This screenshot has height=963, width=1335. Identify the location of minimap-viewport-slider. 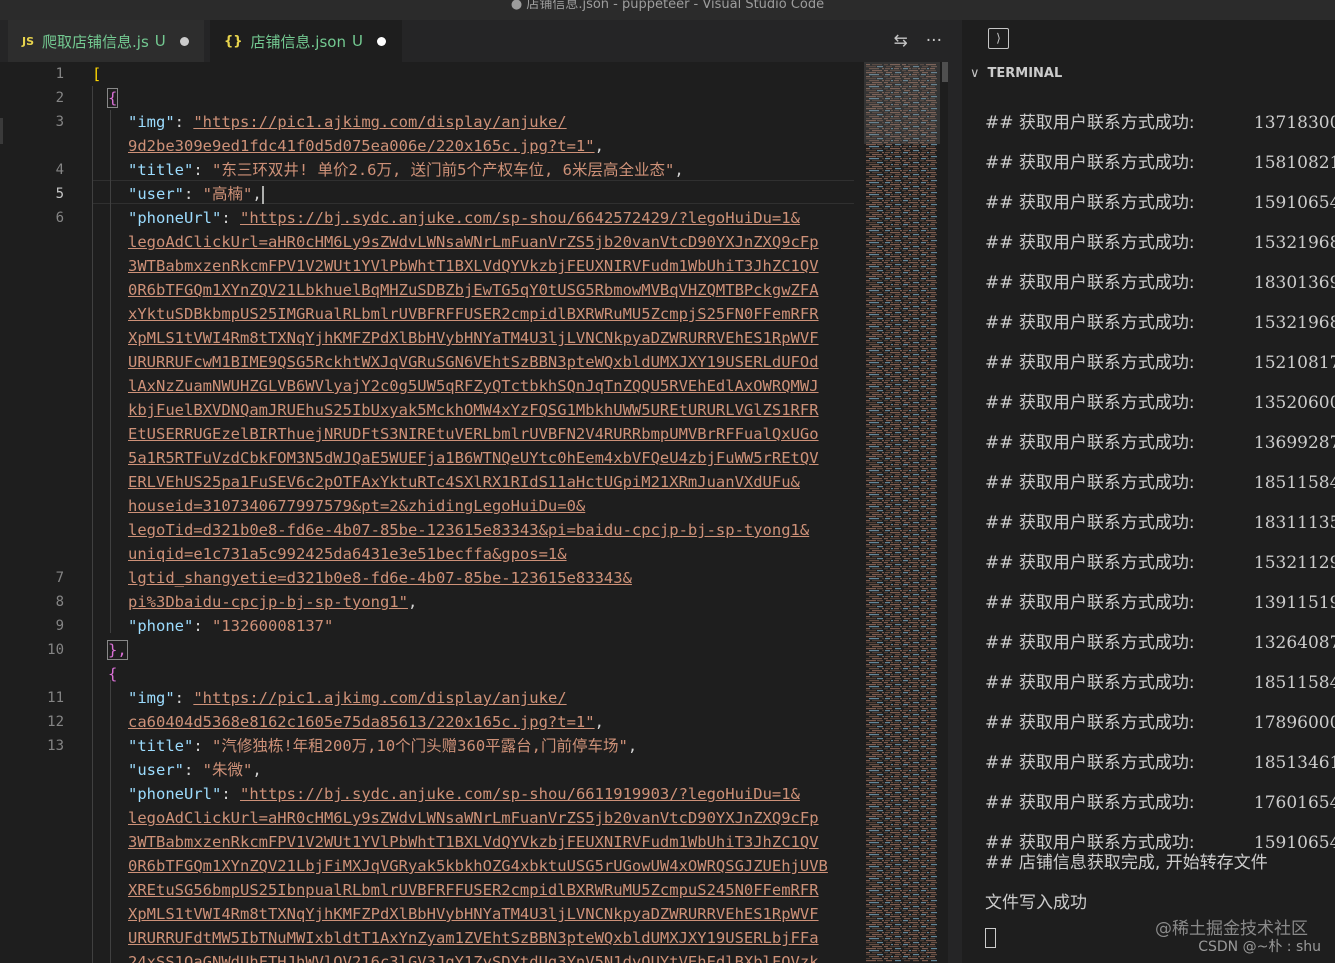
(902, 103).